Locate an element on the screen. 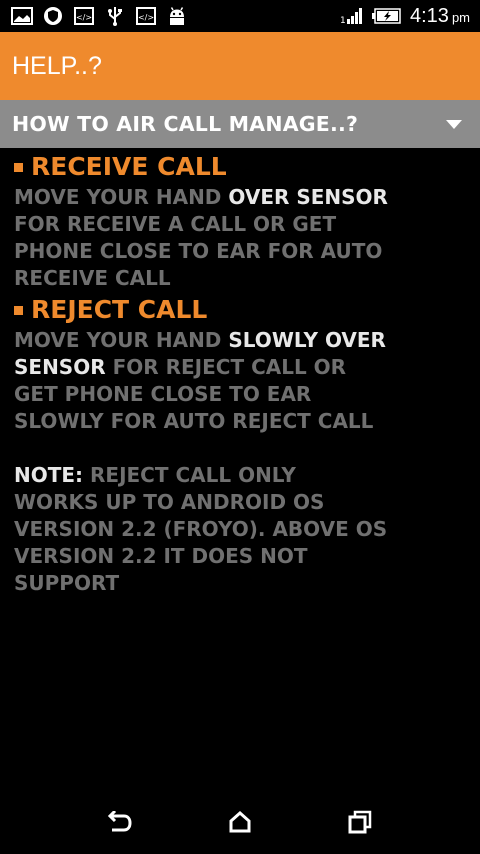 Image resolution: width=480 pixels, height=854 pixels. gallery-icon is located at coordinates (22, 16).